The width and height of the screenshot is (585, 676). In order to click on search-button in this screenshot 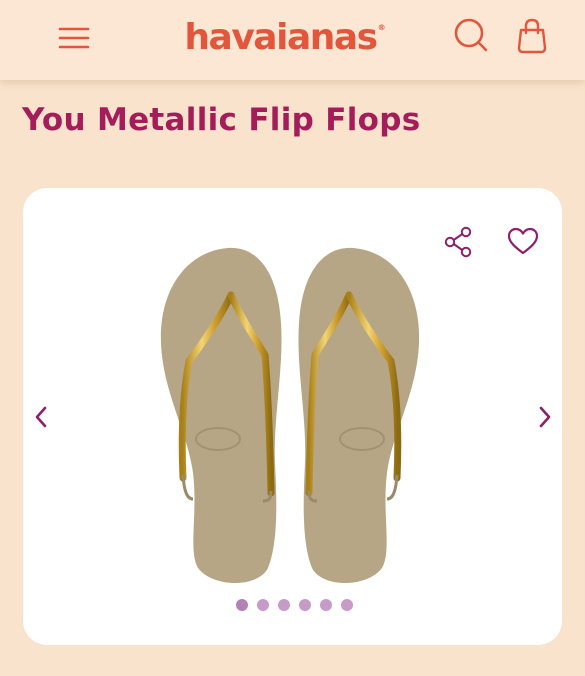, I will do `click(471, 35)`.